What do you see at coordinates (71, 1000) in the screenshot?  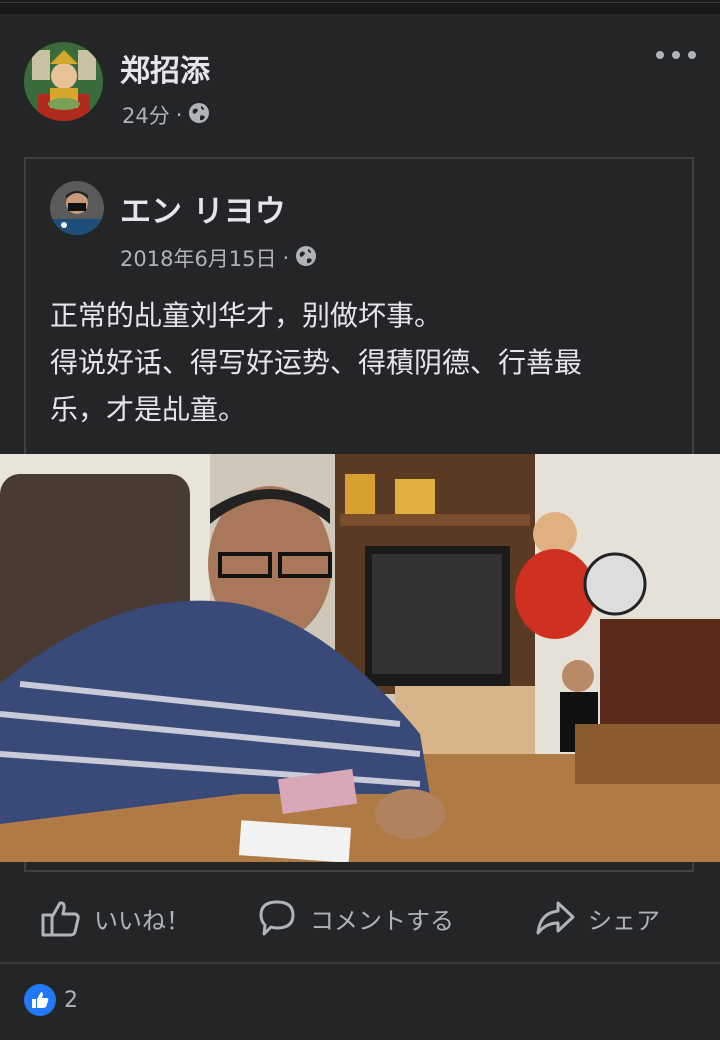 I see `like-count: 2` at bounding box center [71, 1000].